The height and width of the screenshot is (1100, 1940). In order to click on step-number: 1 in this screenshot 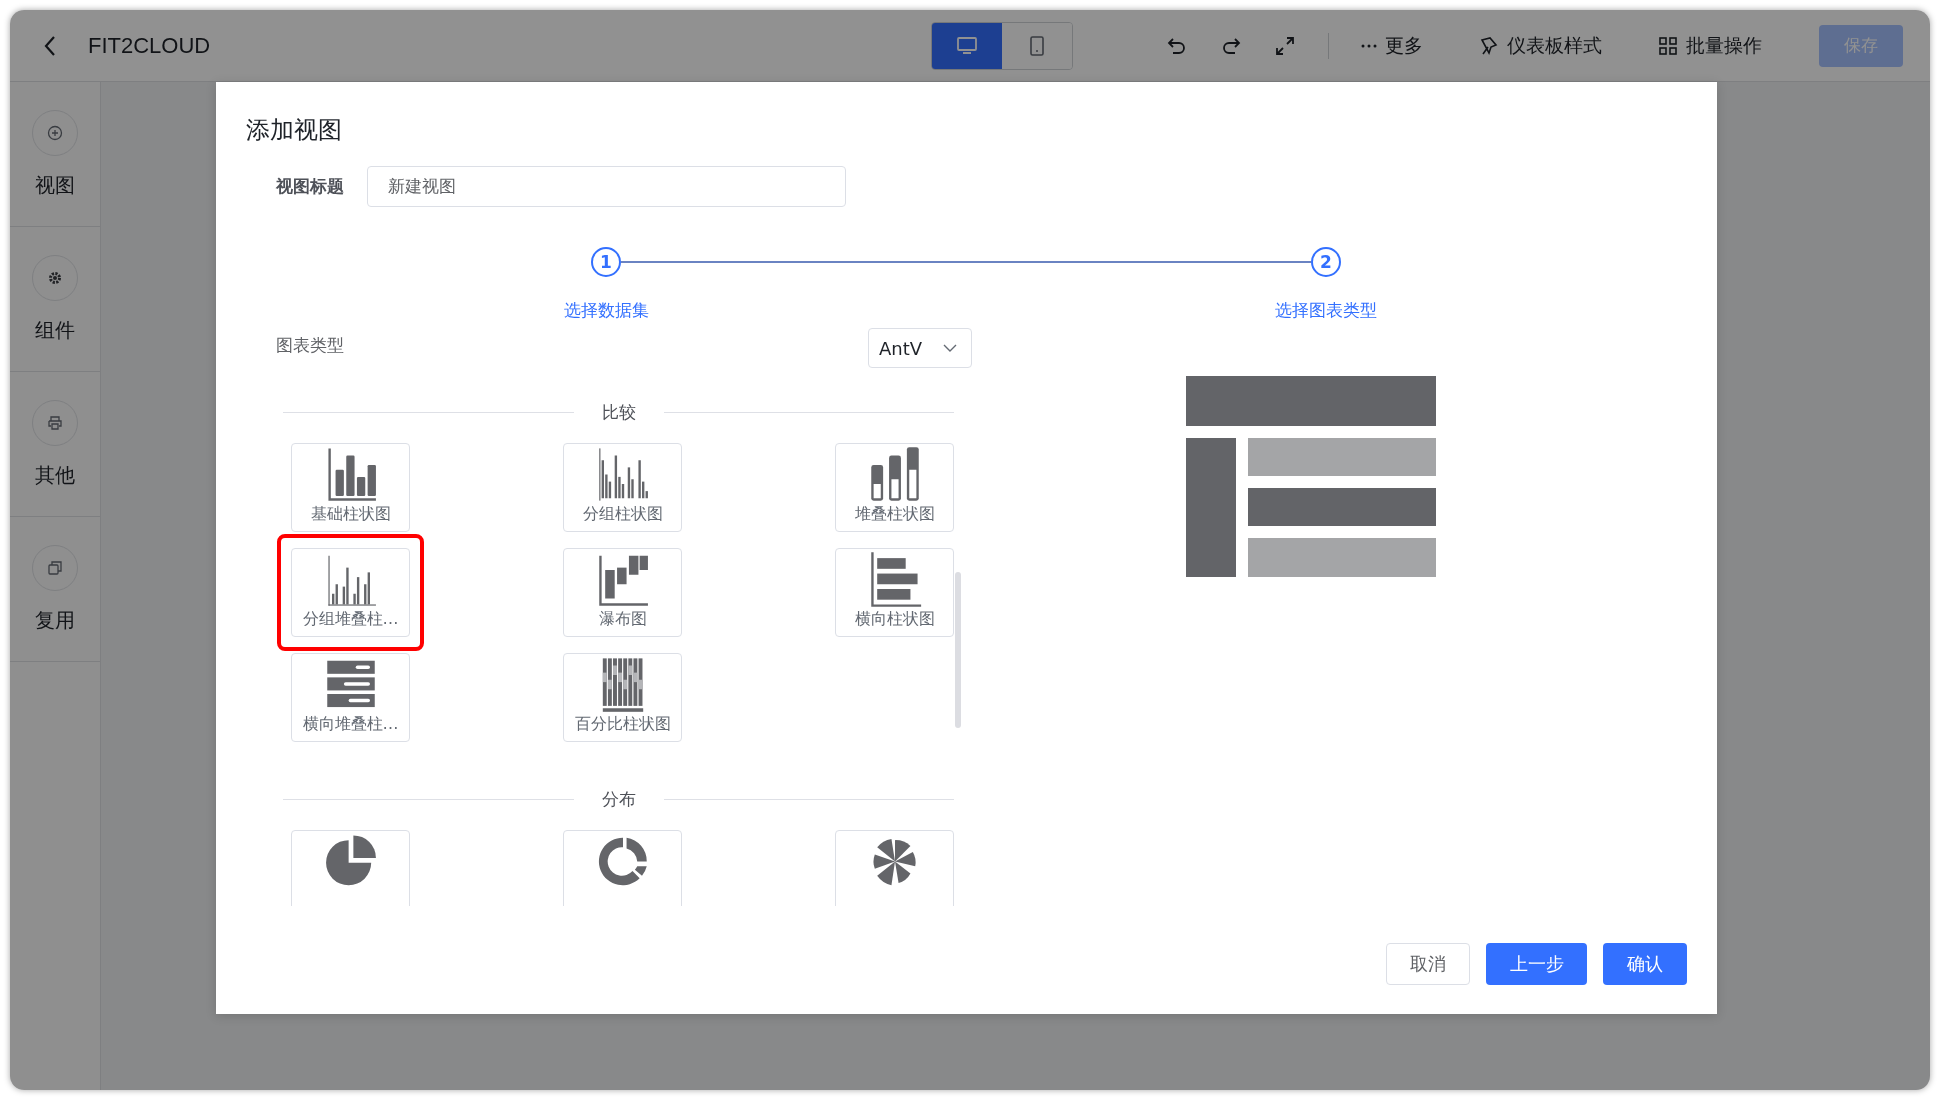, I will do `click(606, 262)`.